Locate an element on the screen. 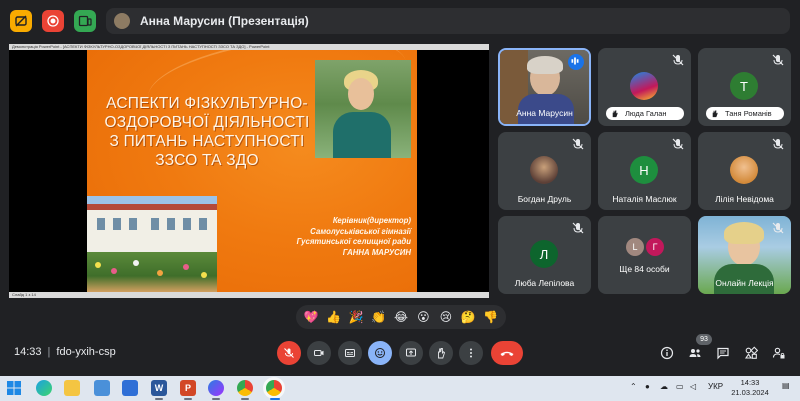 The height and width of the screenshot is (401, 800). tray-mic-icon: ● is located at coordinates (647, 386).